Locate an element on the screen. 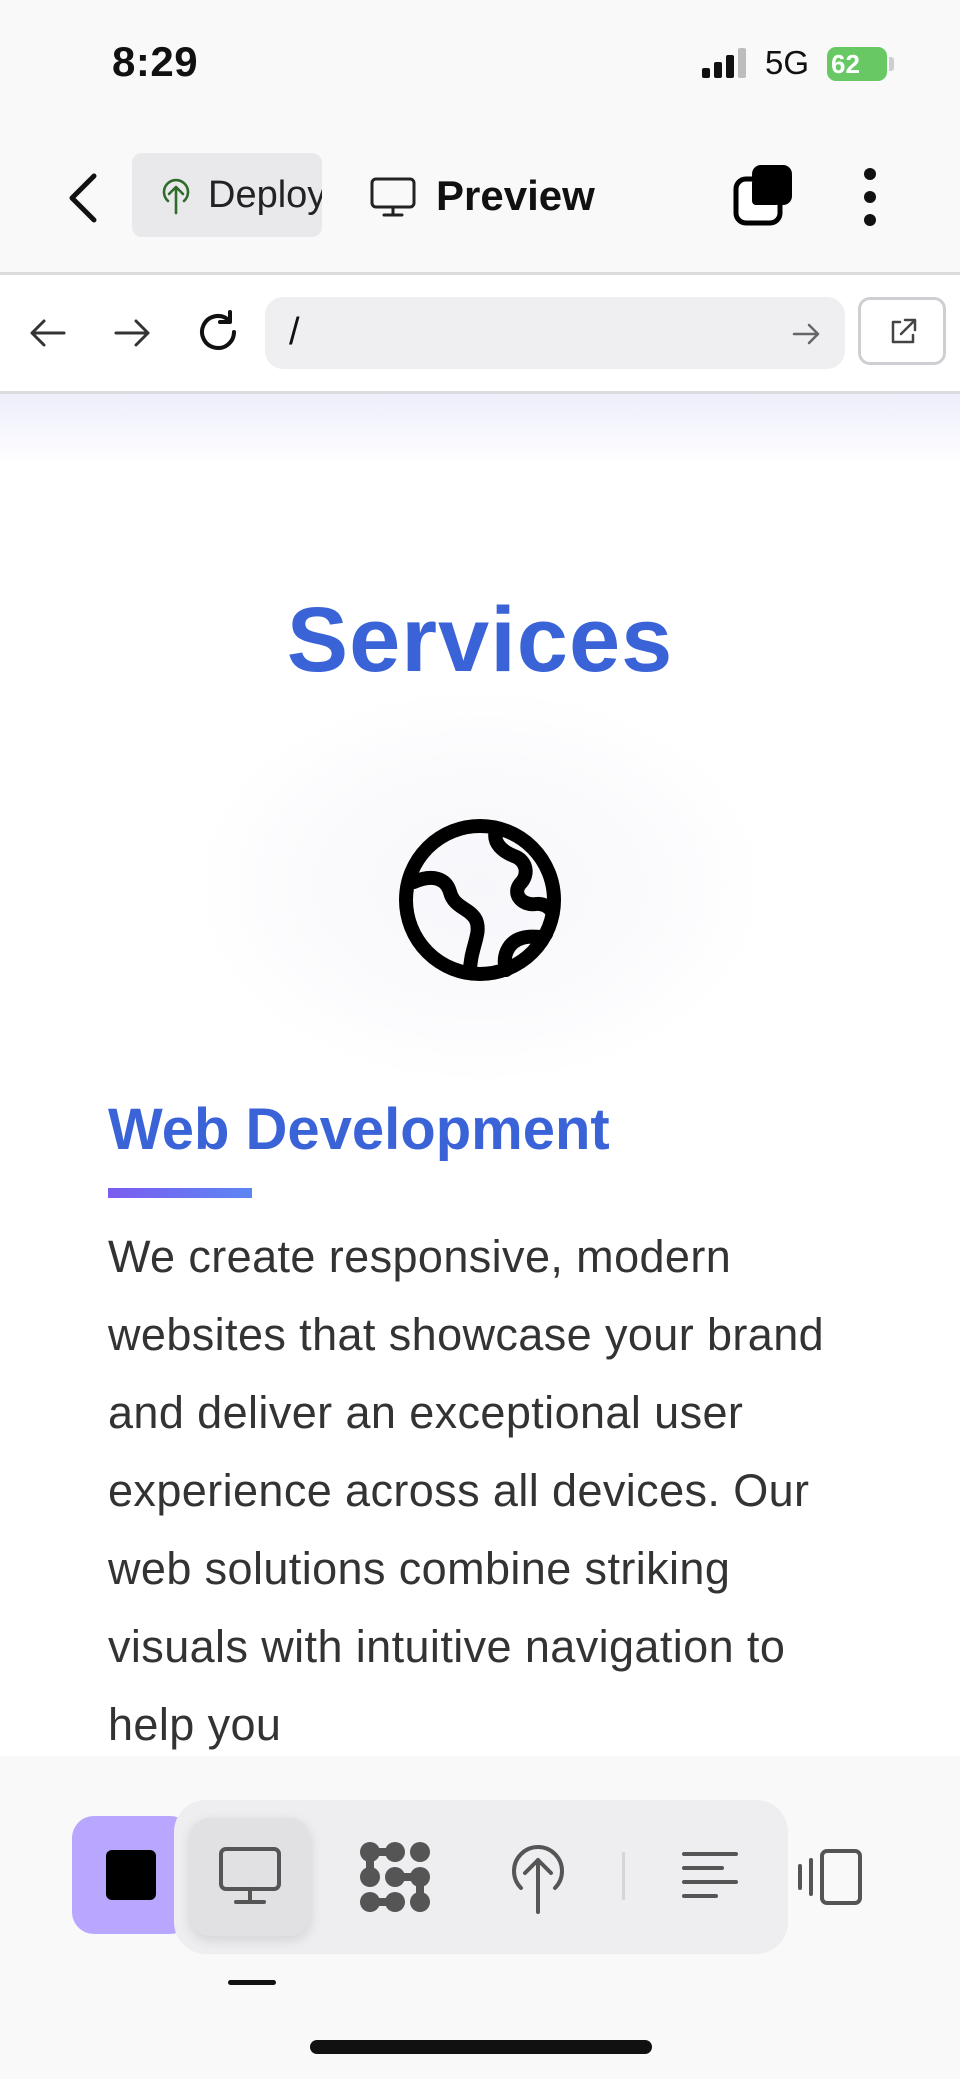 Image resolution: width=960 pixels, height=2079 pixels. network-label: 5G is located at coordinates (787, 62).